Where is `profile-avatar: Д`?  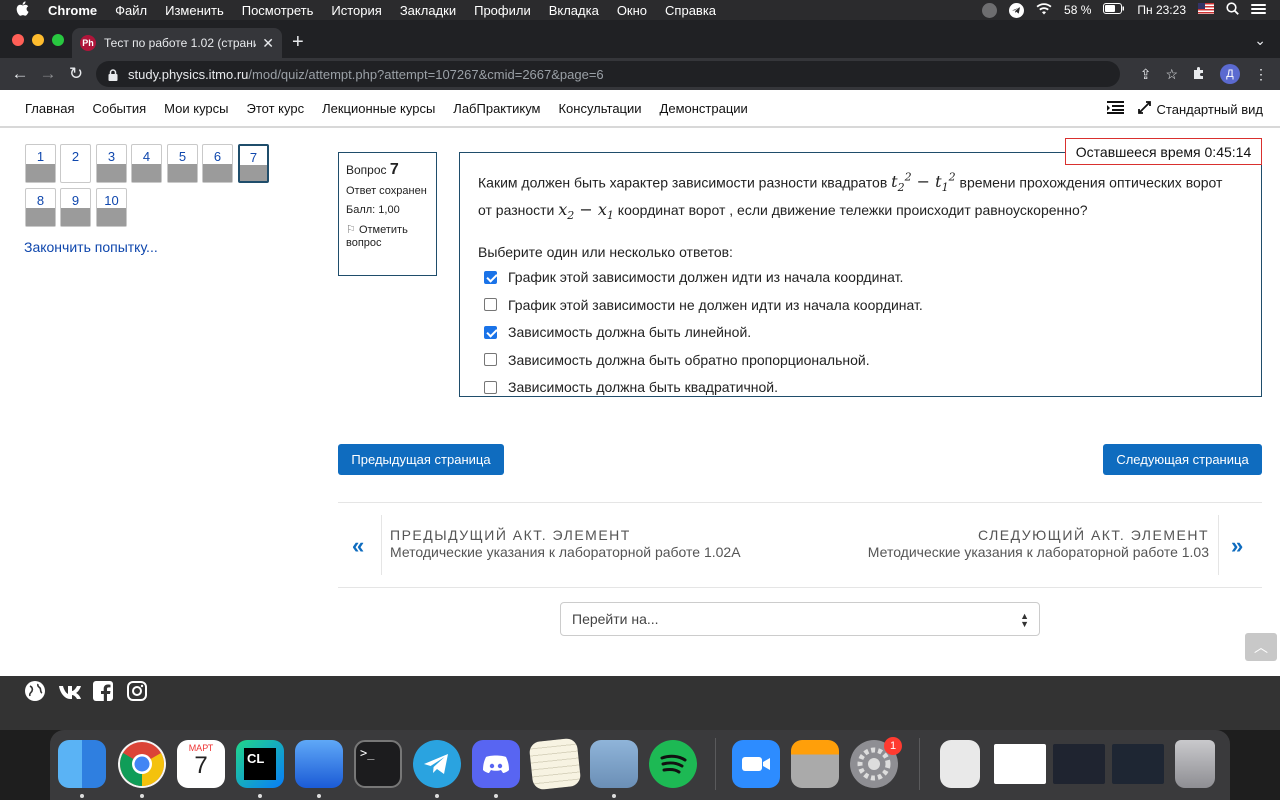 profile-avatar: Д is located at coordinates (1230, 74).